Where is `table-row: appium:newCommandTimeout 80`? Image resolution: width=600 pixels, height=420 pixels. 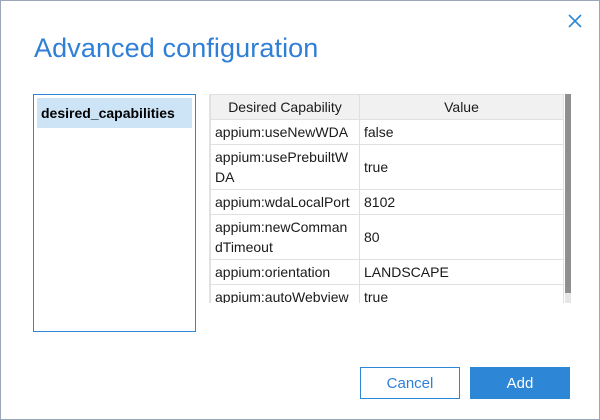
table-row: appium:newCommandTimeout 80 is located at coordinates (387, 237).